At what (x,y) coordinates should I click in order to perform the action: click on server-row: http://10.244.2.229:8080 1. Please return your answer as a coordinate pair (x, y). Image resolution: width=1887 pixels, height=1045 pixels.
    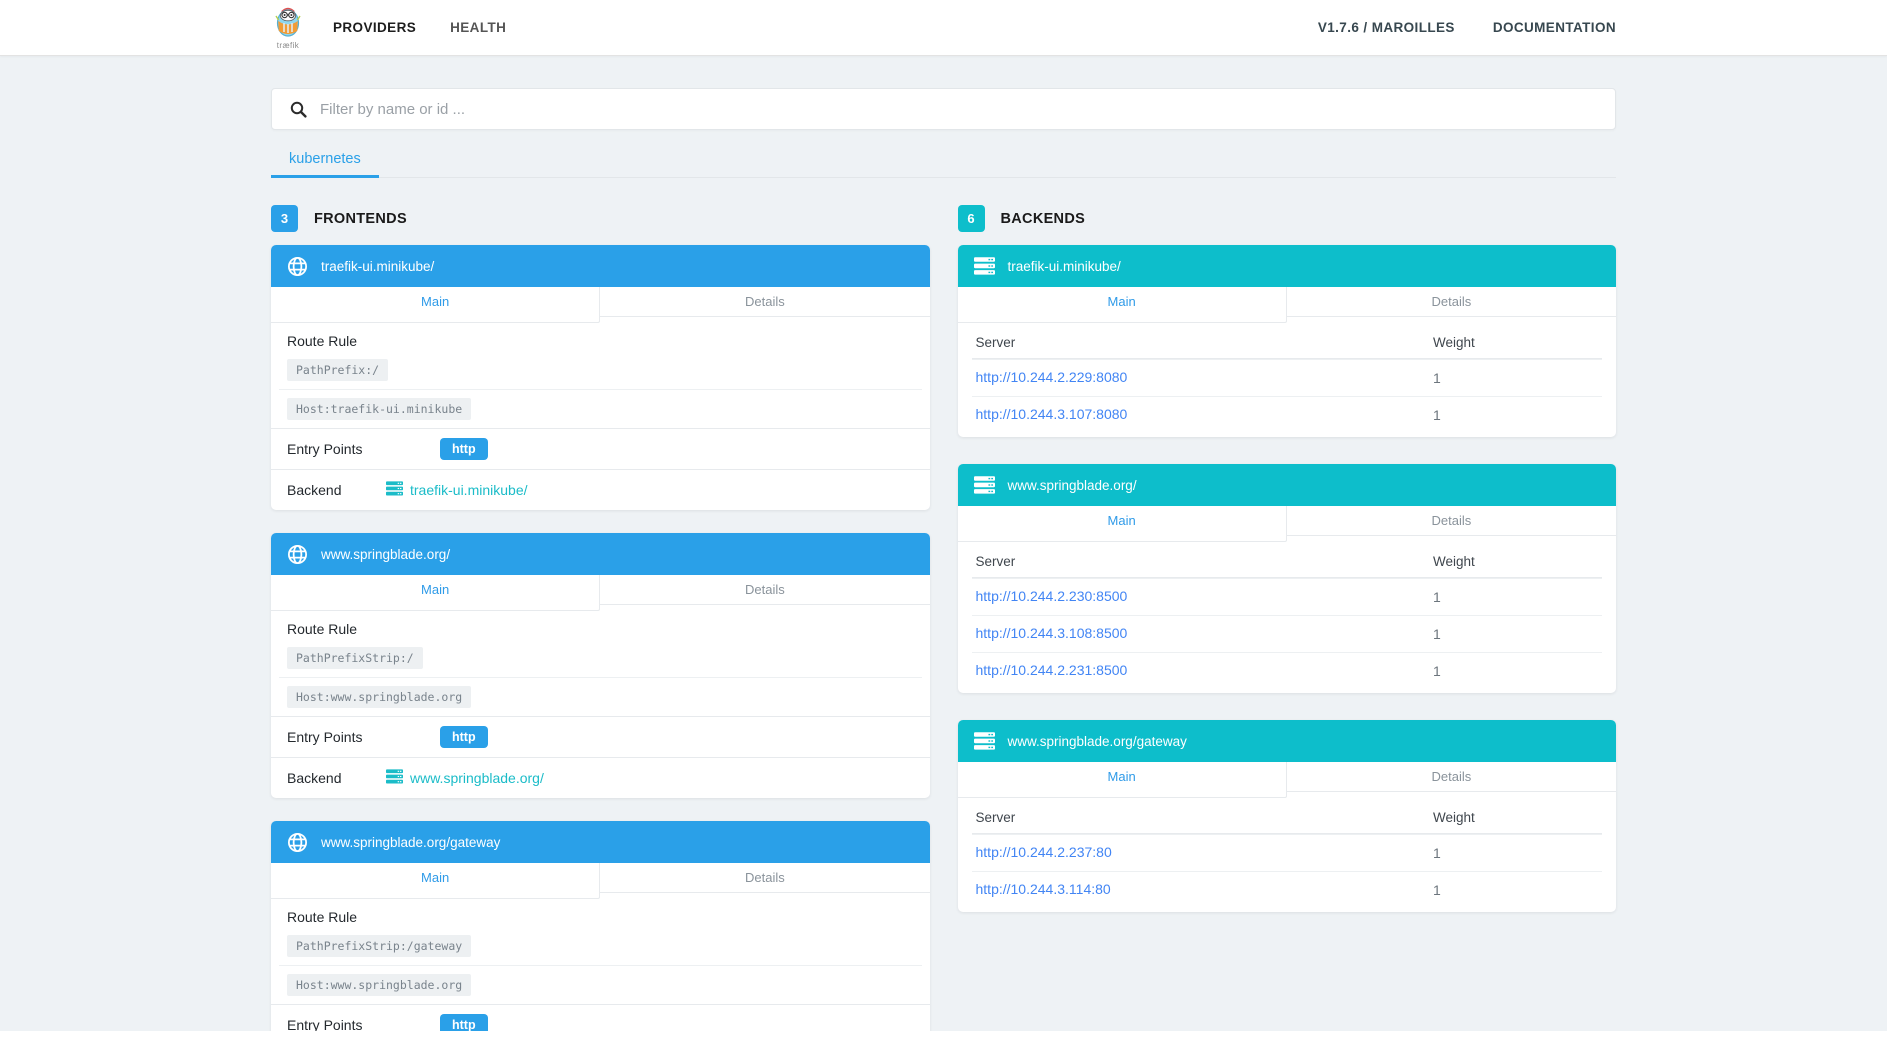
    Looking at the image, I should click on (1286, 377).